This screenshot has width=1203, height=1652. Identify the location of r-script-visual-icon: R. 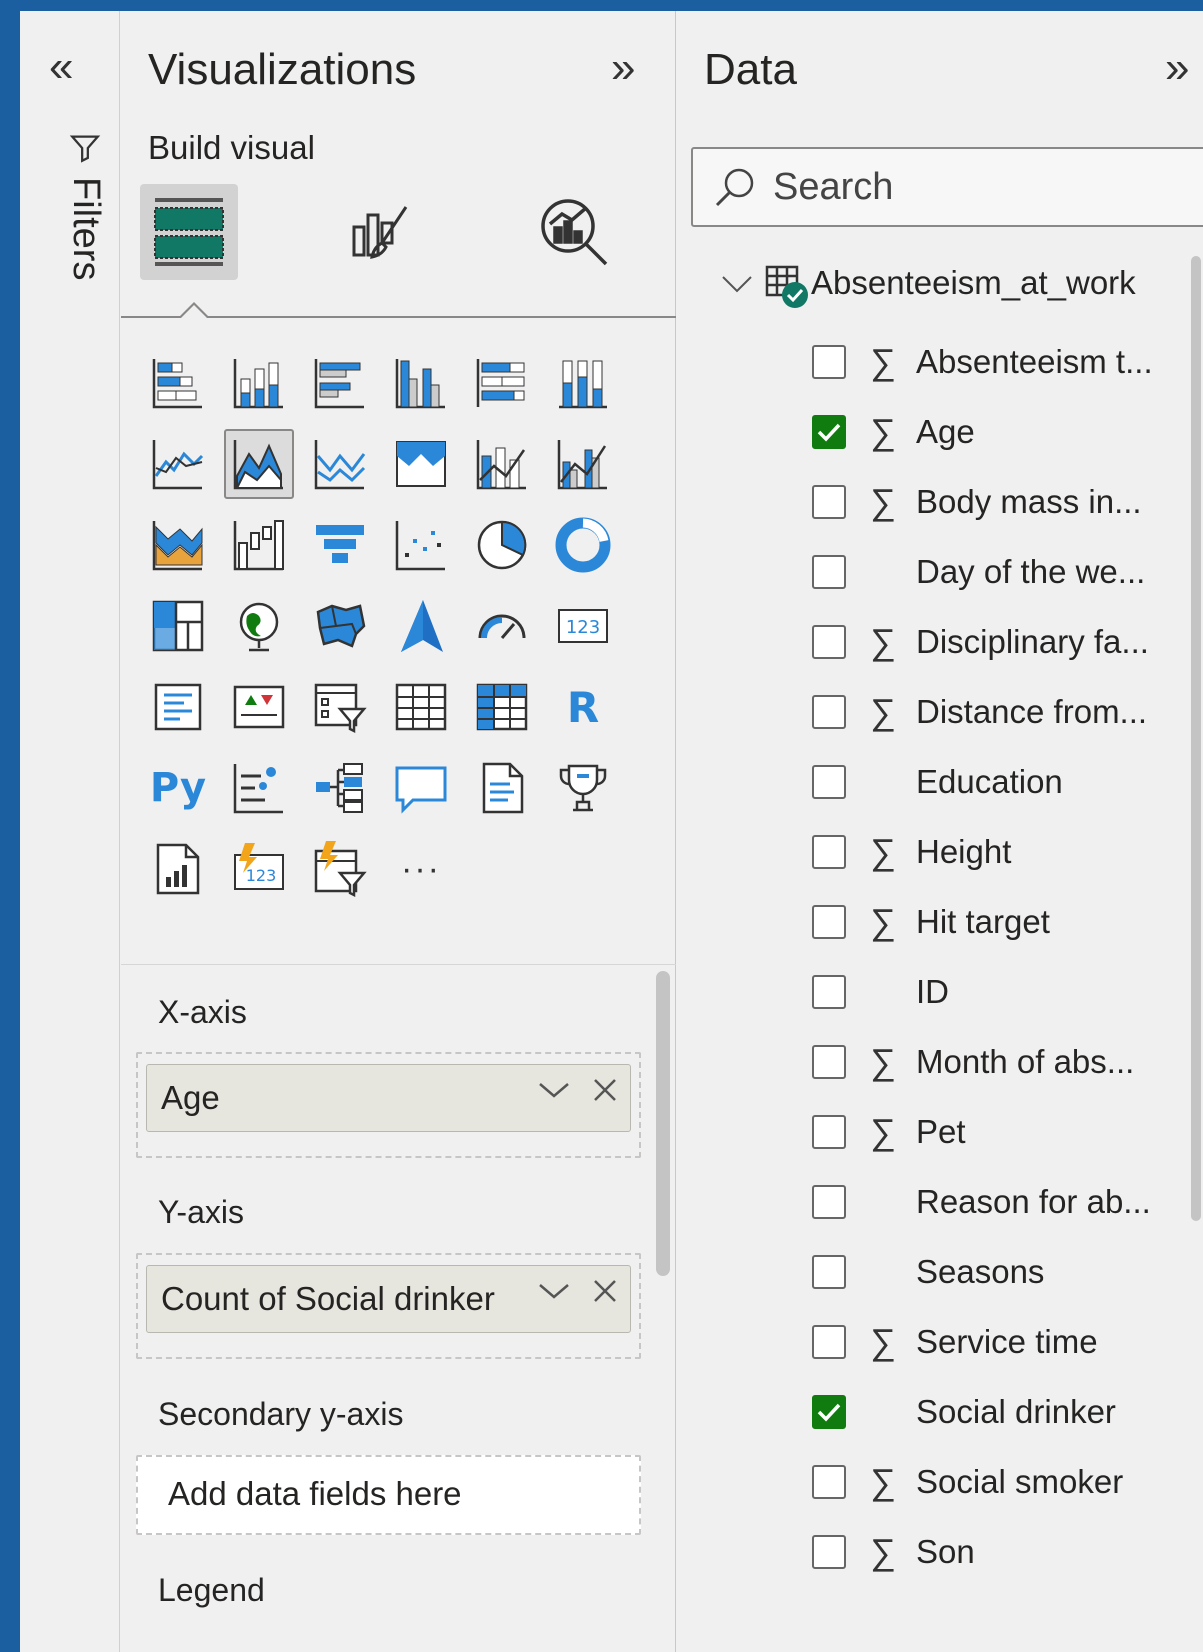
(583, 707).